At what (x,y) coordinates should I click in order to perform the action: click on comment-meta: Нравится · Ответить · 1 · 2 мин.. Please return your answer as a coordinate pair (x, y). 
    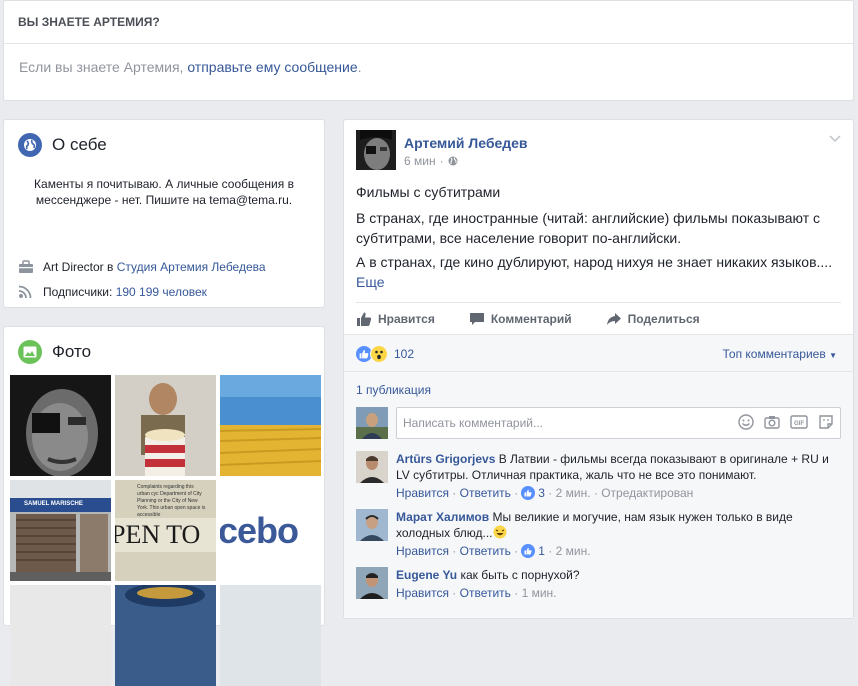
    Looking at the image, I should click on (493, 551).